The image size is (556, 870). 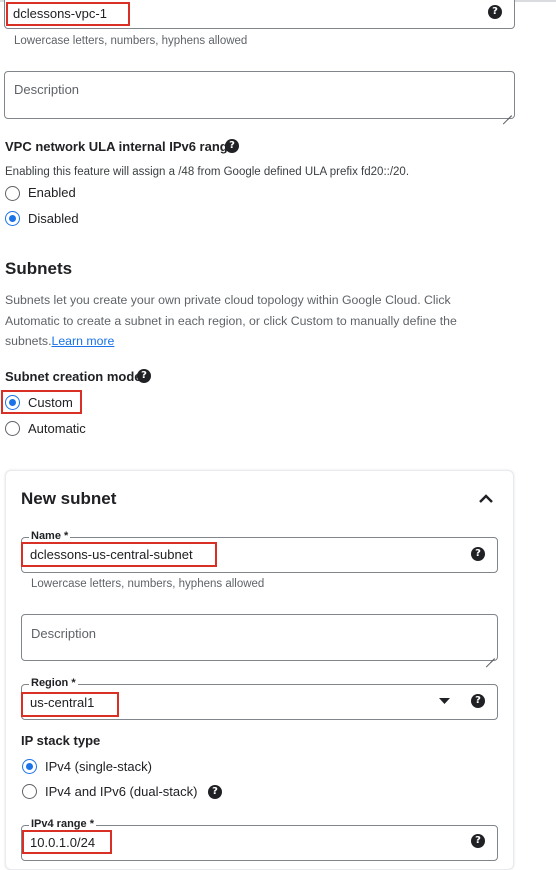 I want to click on subnets-description-line: subnets., so click(x=28, y=341).